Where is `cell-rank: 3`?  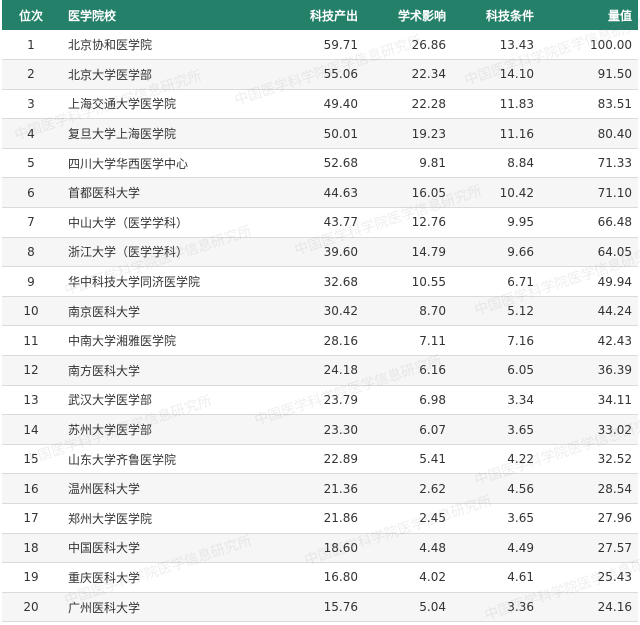
cell-rank: 3 is located at coordinates (31, 103).